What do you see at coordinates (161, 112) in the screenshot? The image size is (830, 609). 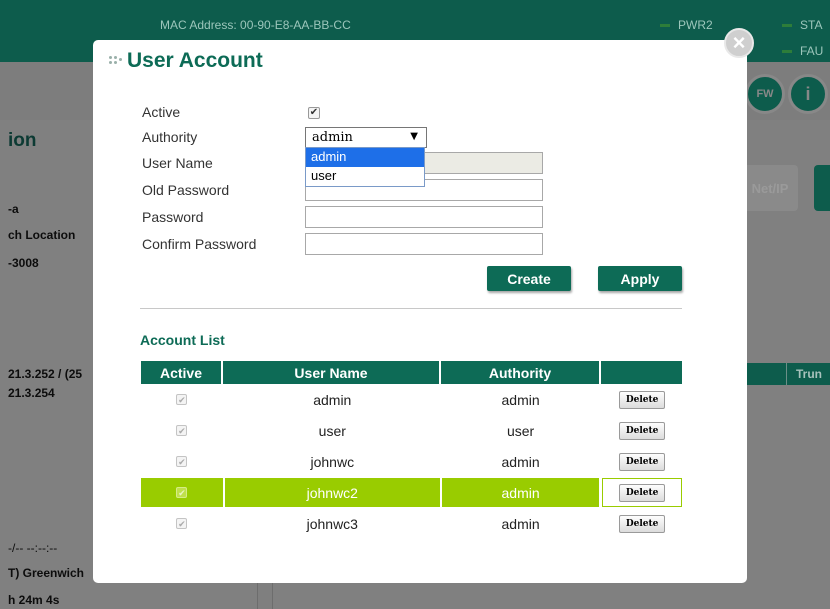 I see `active-label: Active` at bounding box center [161, 112].